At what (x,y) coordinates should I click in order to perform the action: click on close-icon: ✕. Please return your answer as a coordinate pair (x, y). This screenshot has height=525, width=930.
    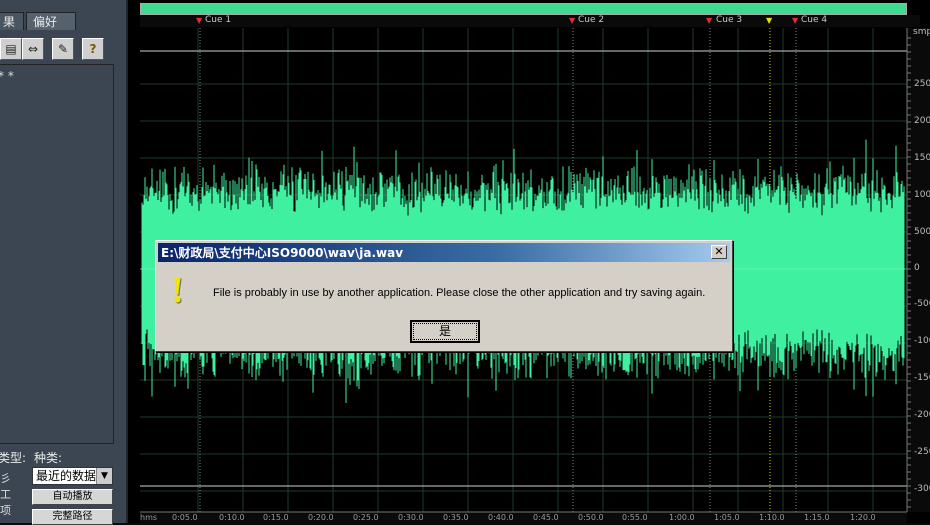
    Looking at the image, I should click on (719, 251).